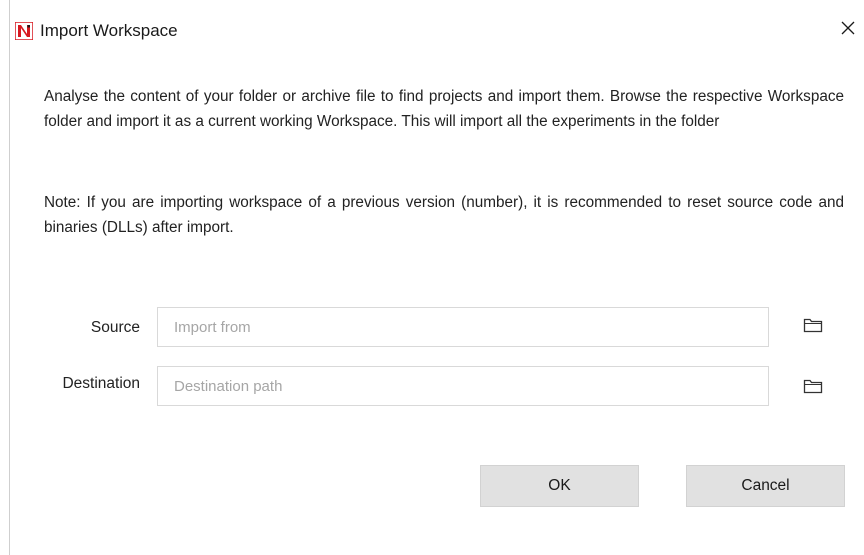 This screenshot has height=555, width=864. What do you see at coordinates (463, 327) in the screenshot?
I see `source-input` at bounding box center [463, 327].